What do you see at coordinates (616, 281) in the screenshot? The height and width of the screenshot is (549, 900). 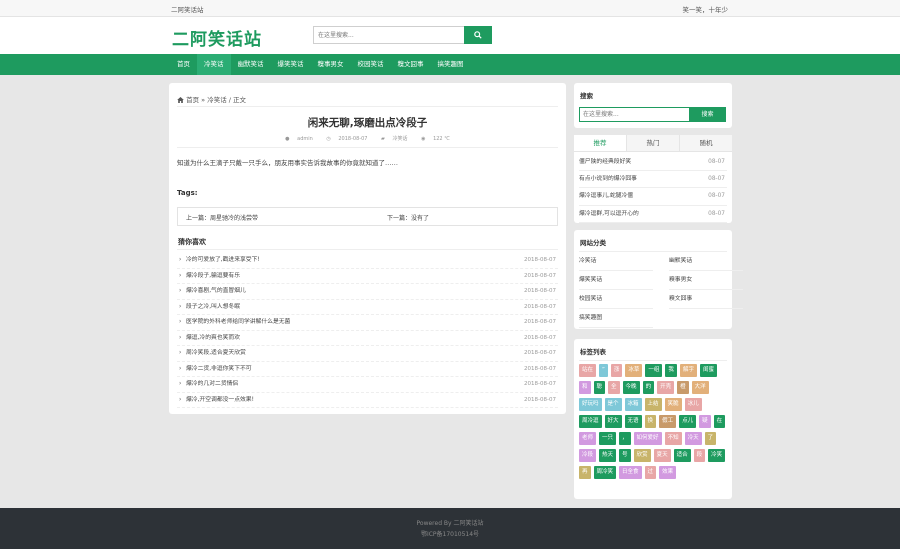 I see `category-link: 爆笑笑话` at bounding box center [616, 281].